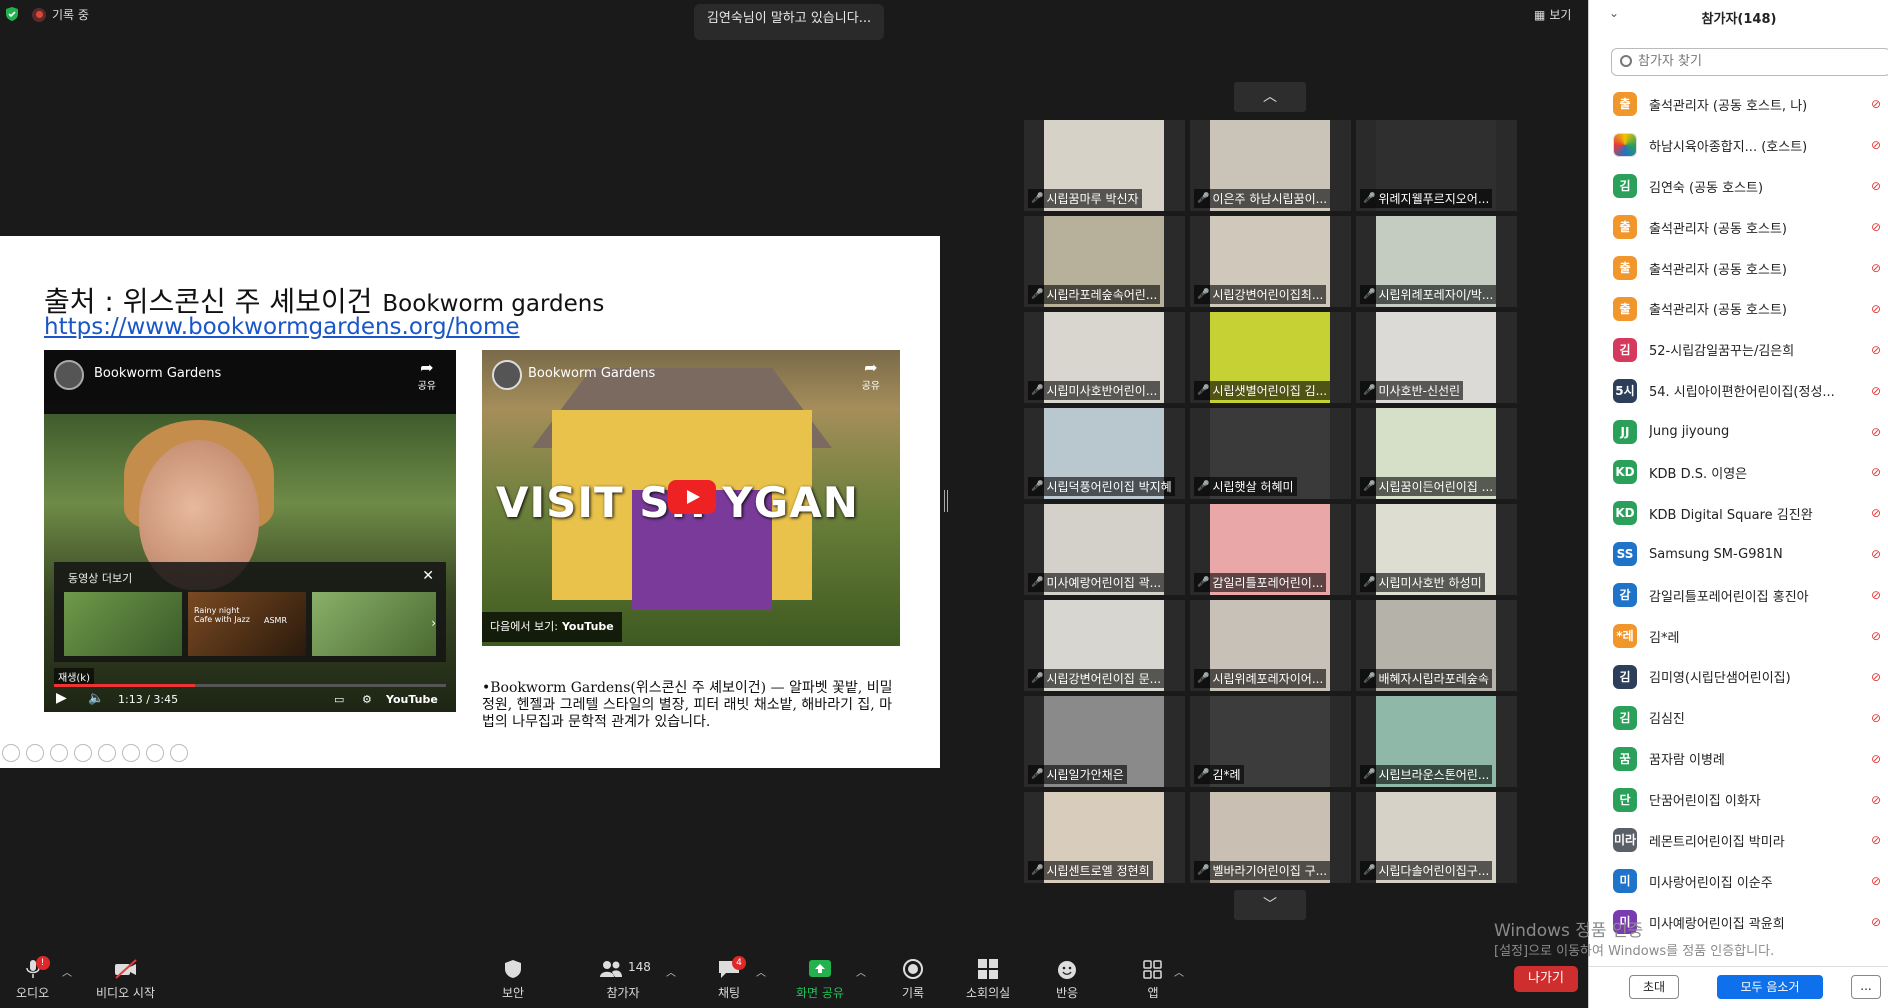 This screenshot has width=1888, height=1008. I want to click on grid-page-down-button: ﹀, so click(1270, 905).